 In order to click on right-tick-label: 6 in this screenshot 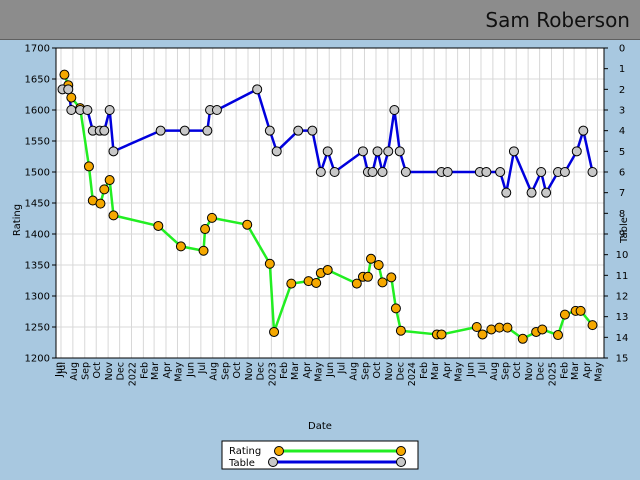, I will do `click(622, 173)`.